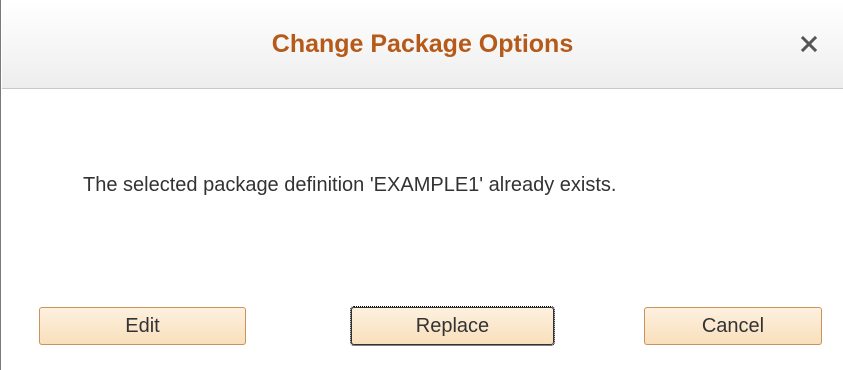 Image resolution: width=843 pixels, height=370 pixels. What do you see at coordinates (452, 326) in the screenshot?
I see `replace-button: Replace` at bounding box center [452, 326].